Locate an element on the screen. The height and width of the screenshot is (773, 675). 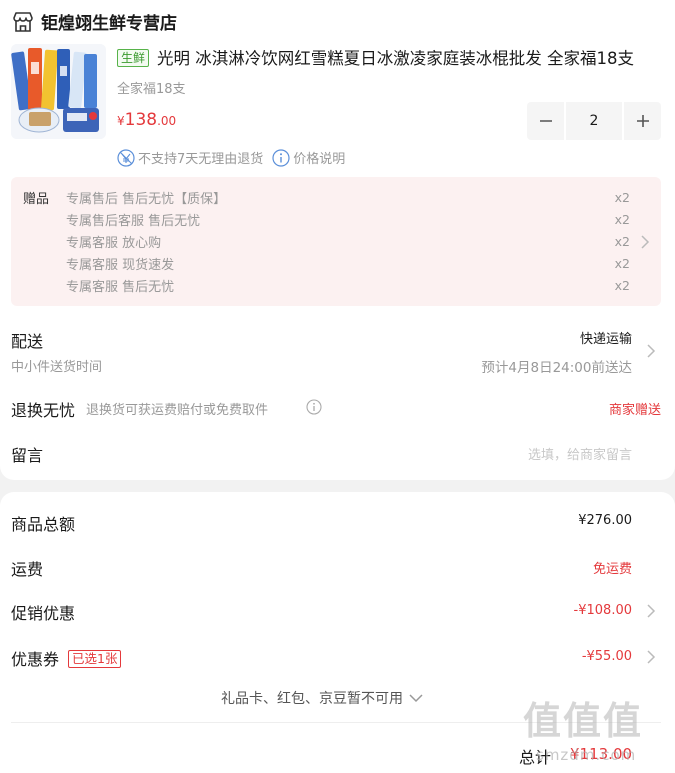
product-thumbnail is located at coordinates (58, 91).